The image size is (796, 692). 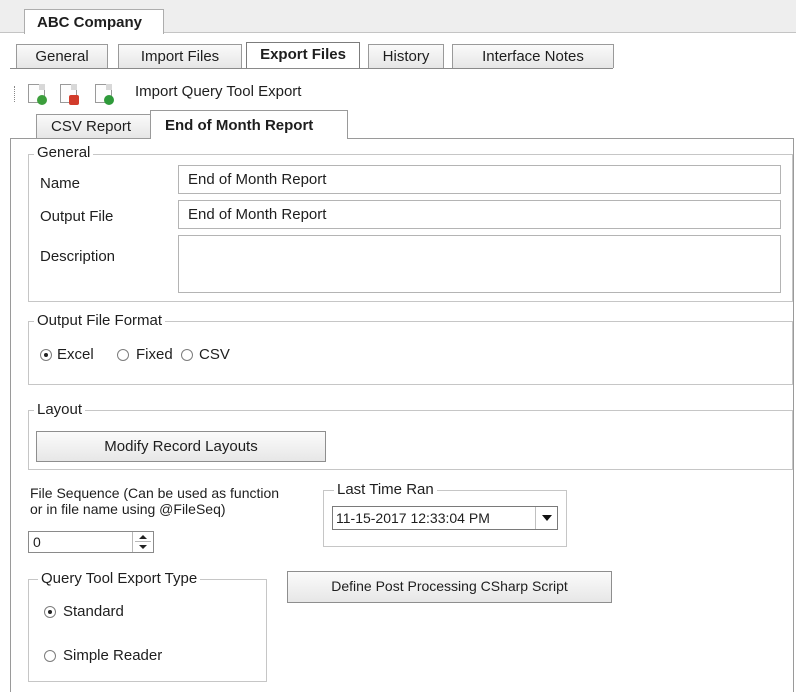 What do you see at coordinates (42, 100) in the screenshot?
I see `plus-badge` at bounding box center [42, 100].